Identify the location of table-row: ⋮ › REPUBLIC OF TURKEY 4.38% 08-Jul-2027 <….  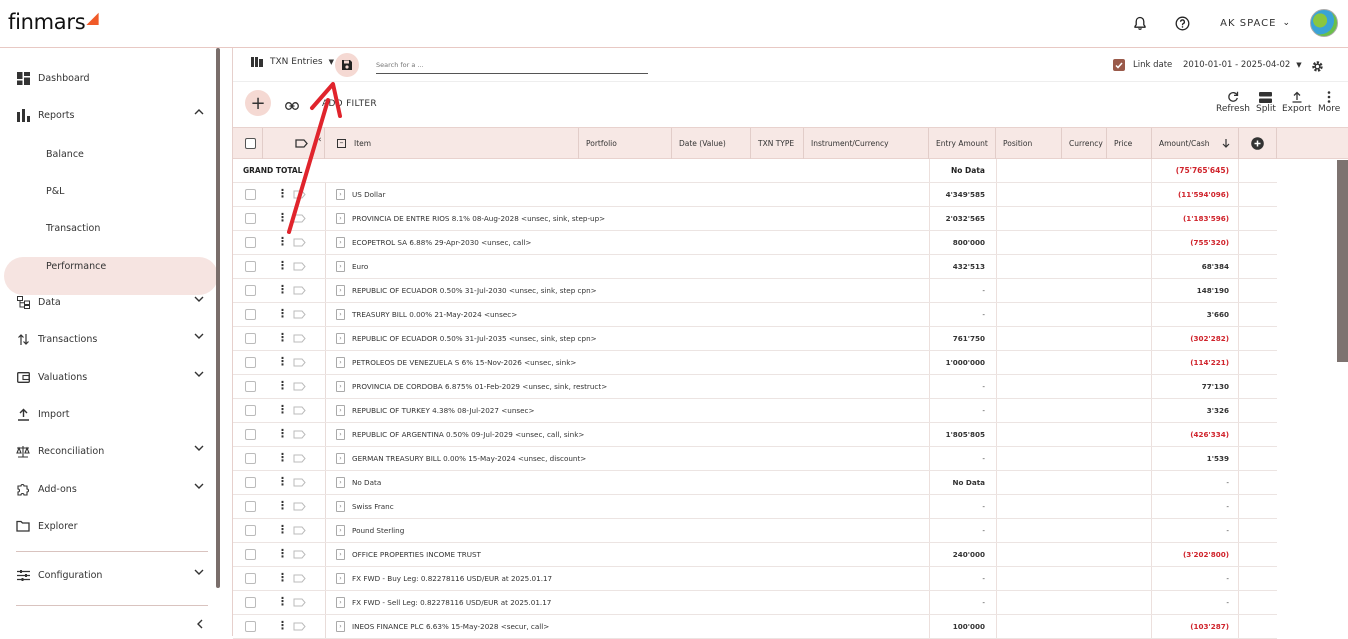
(755, 411).